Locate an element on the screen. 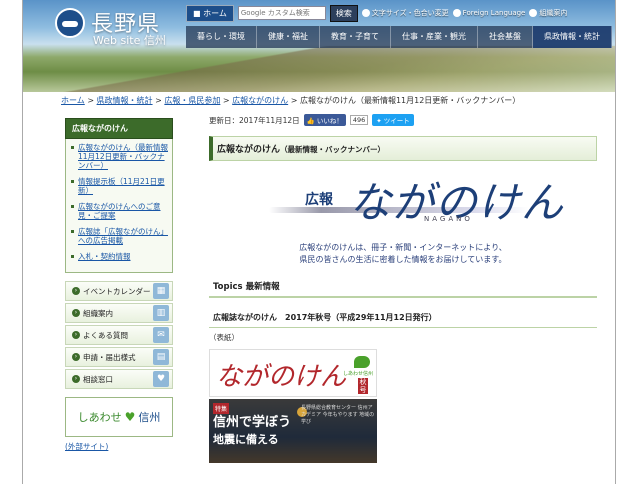 This screenshot has width=640, height=484. prefecture-emblem-icon is located at coordinates (70, 23).